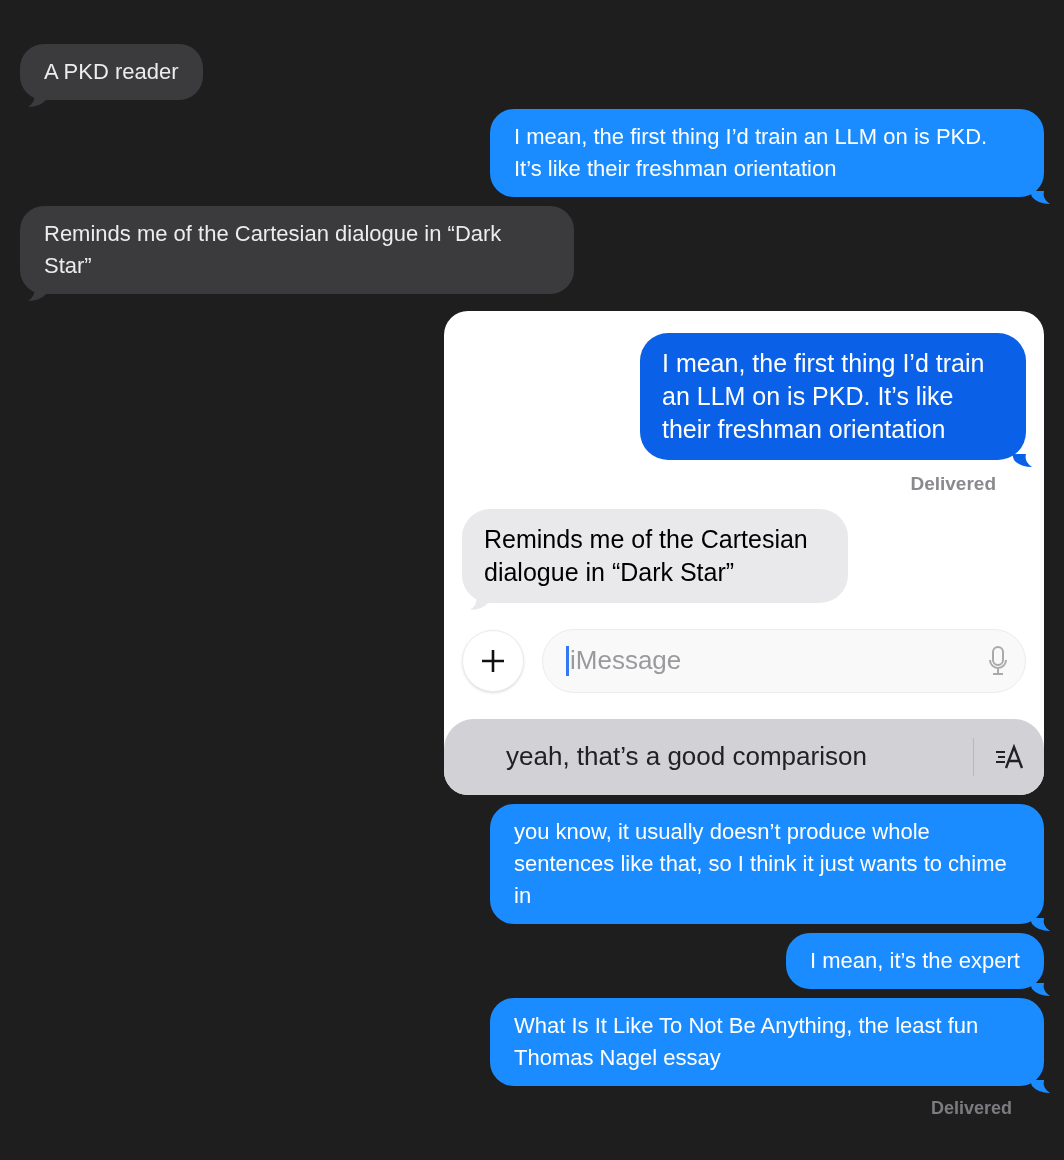 This screenshot has height=1160, width=1064. I want to click on message-field: iMessage, so click(784, 660).